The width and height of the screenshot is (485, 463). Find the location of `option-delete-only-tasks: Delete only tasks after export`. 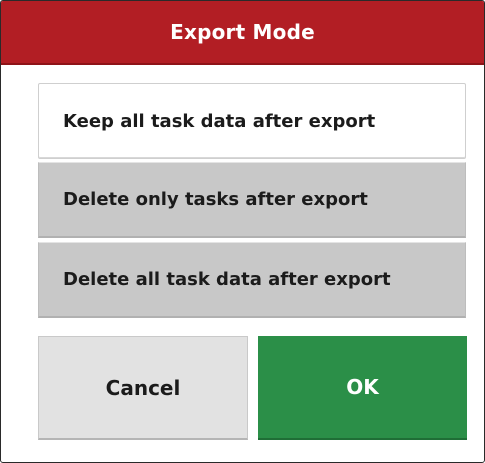

option-delete-only-tasks: Delete only tasks after export is located at coordinates (252, 200).